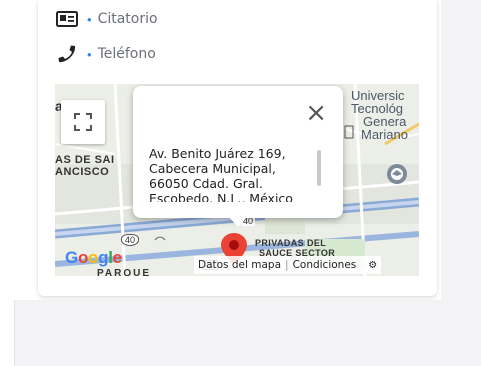 This screenshot has height=366, width=481. What do you see at coordinates (67, 54) in the screenshot?
I see `phone-icon` at bounding box center [67, 54].